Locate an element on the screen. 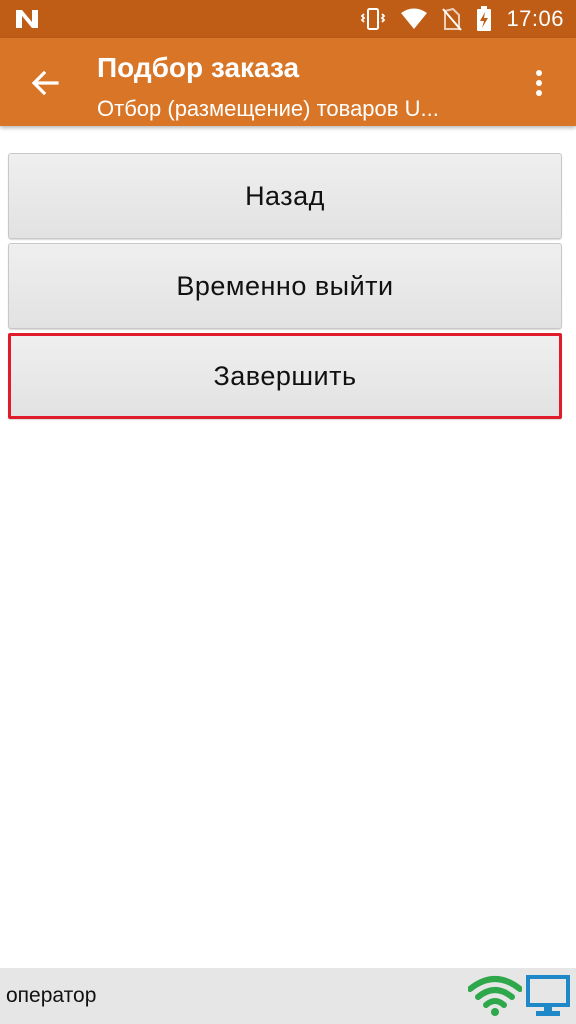 The image size is (576, 1024). more-menu-button is located at coordinates (539, 83).